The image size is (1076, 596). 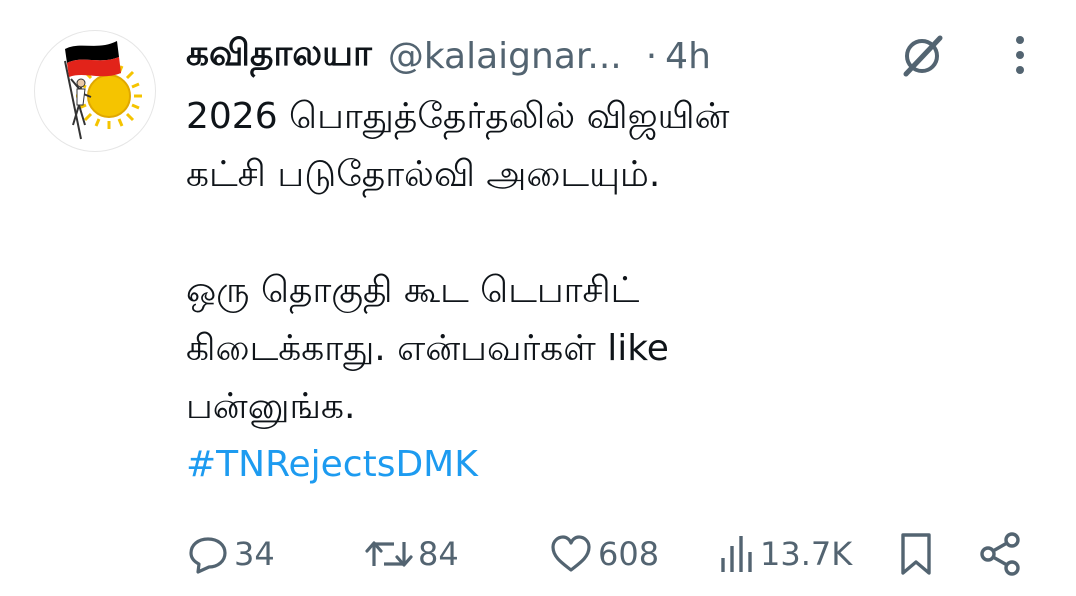 I want to click on like-button: 608, so click(x=603, y=554).